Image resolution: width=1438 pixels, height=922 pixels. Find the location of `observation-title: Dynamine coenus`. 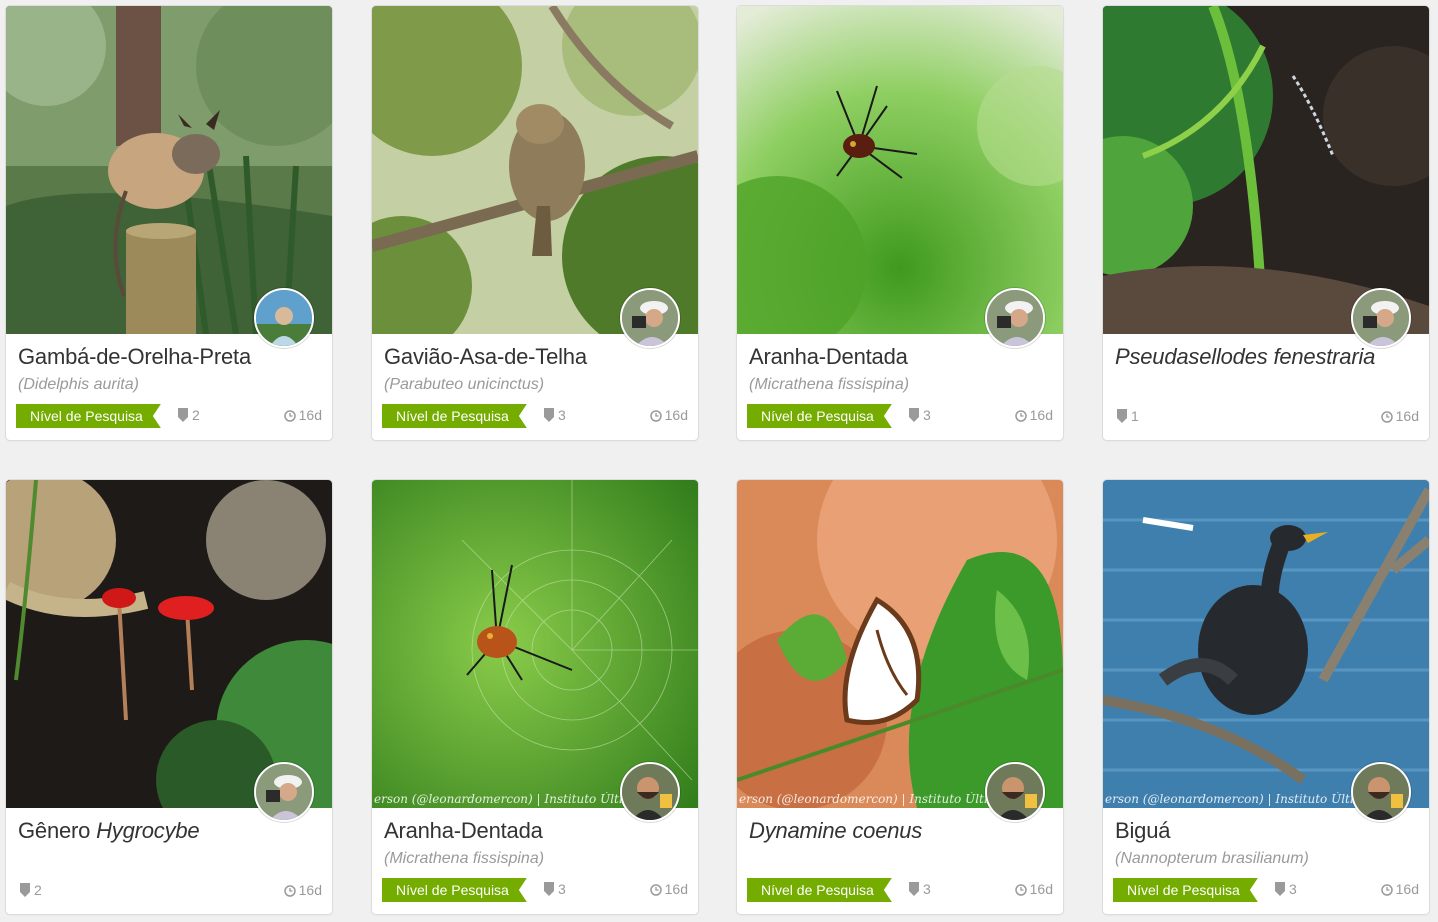

observation-title: Dynamine coenus is located at coordinates (866, 831).